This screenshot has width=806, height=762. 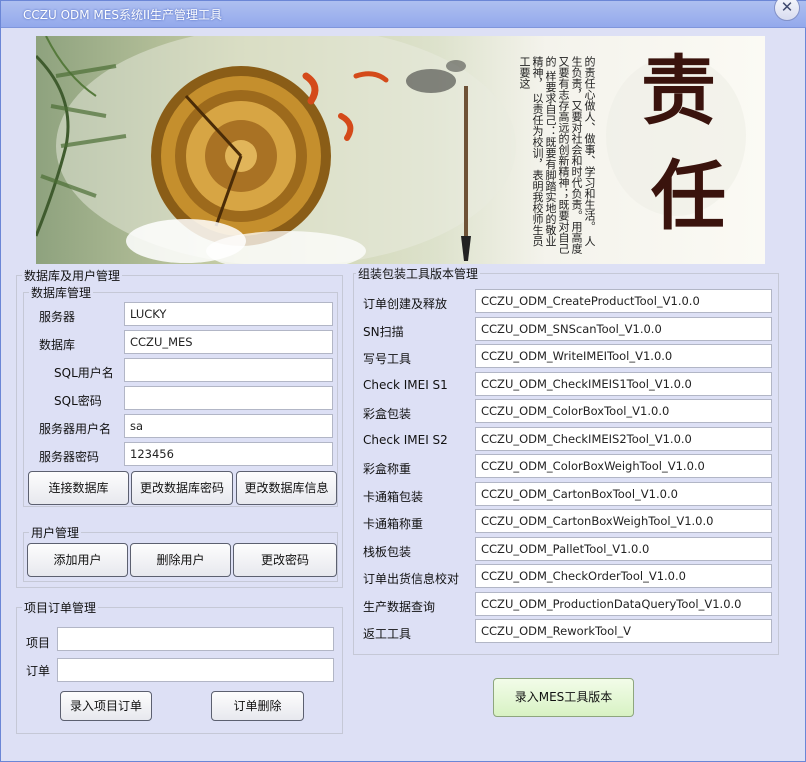 What do you see at coordinates (228, 454) in the screenshot?
I see `server-password-input: 123456` at bounding box center [228, 454].